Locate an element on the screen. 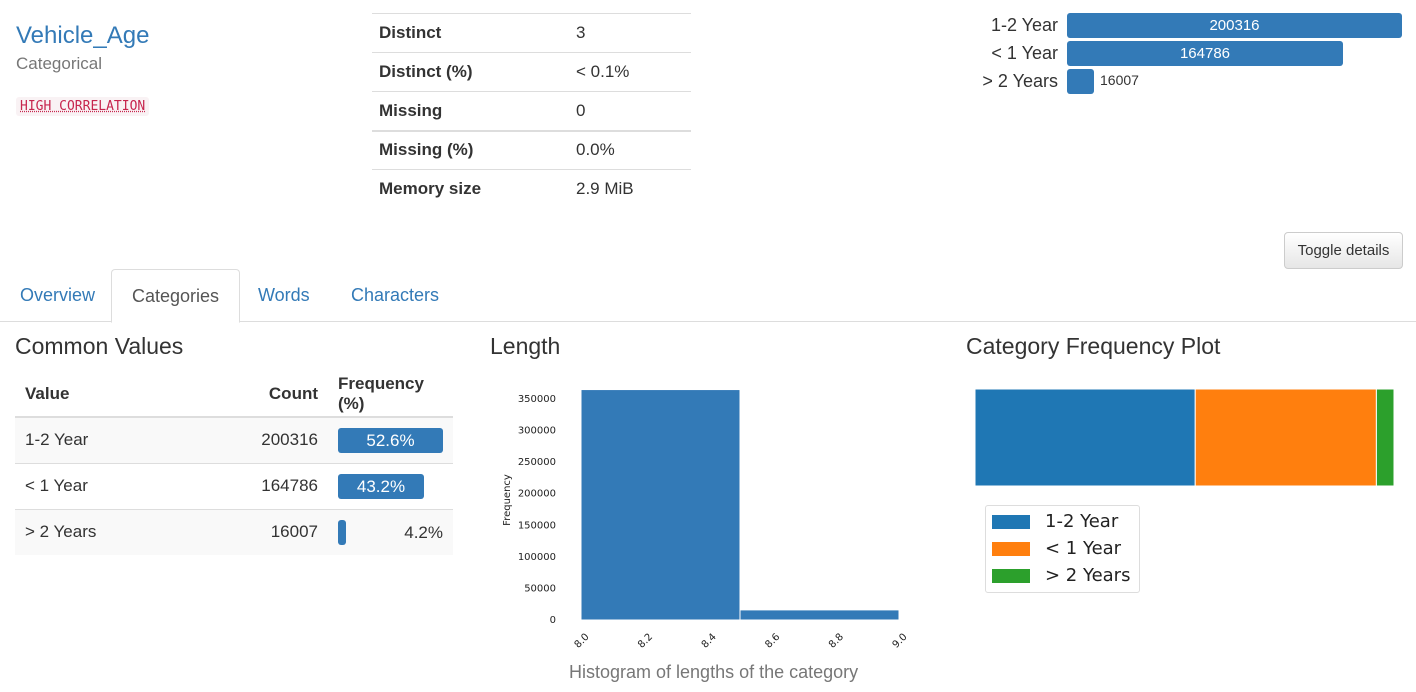 The image size is (1416, 692). tab-characters: Characters is located at coordinates (395, 295).